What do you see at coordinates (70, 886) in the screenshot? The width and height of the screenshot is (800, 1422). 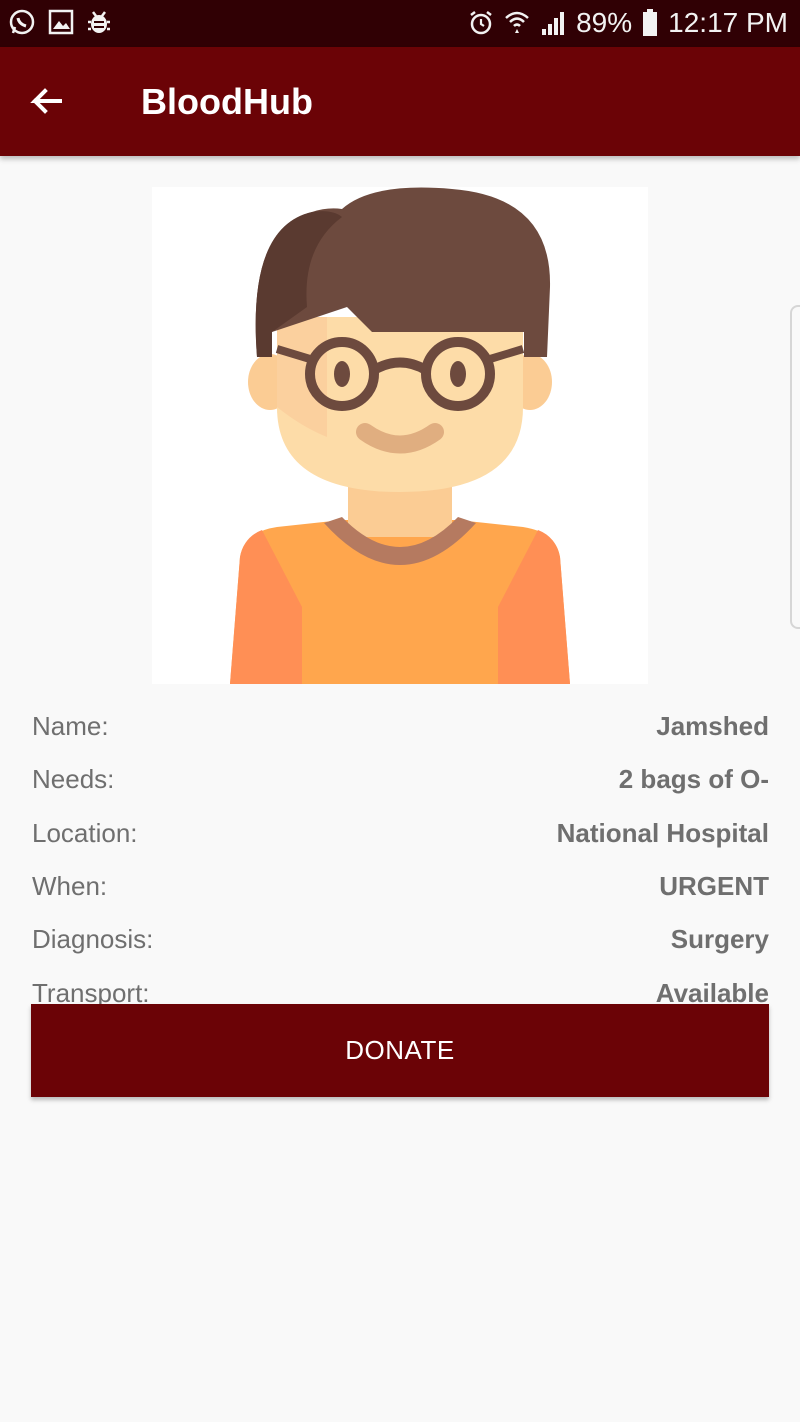 I see `when-label: When:` at bounding box center [70, 886].